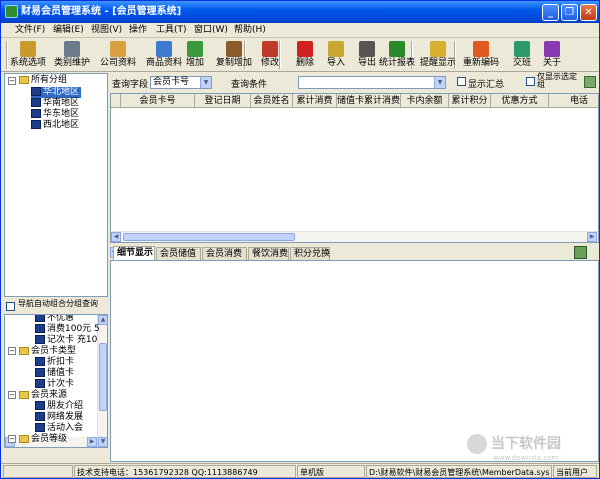 Image resolution: width=600 pixels, height=479 pixels. Describe the element at coordinates (66, 340) in the screenshot. I see `category-tree-item: 记次卡 充10` at that location.